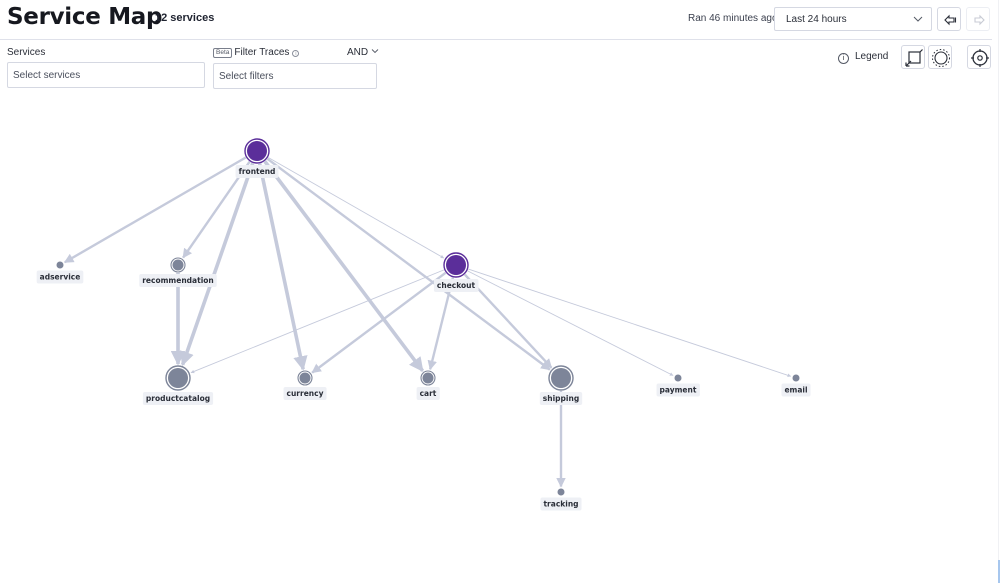 This screenshot has height=583, width=1000. I want to click on center-target-icon, so click(980, 58).